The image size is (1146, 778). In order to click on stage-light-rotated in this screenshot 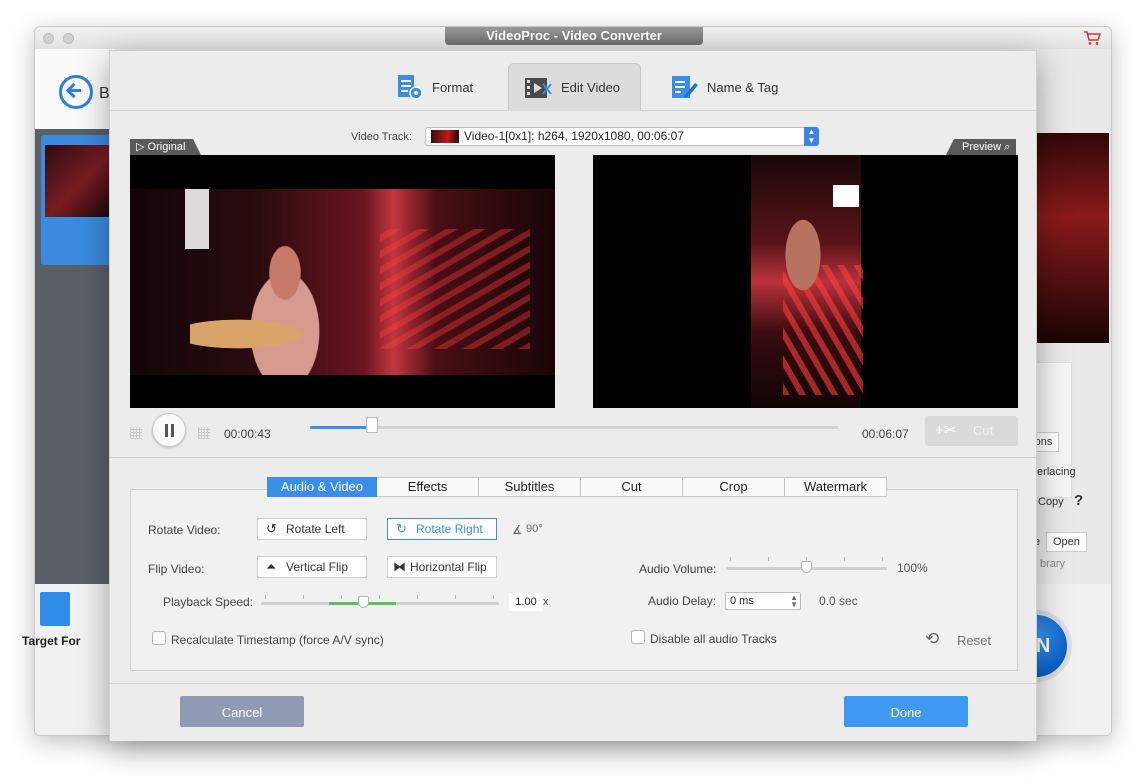, I will do `click(846, 196)`.